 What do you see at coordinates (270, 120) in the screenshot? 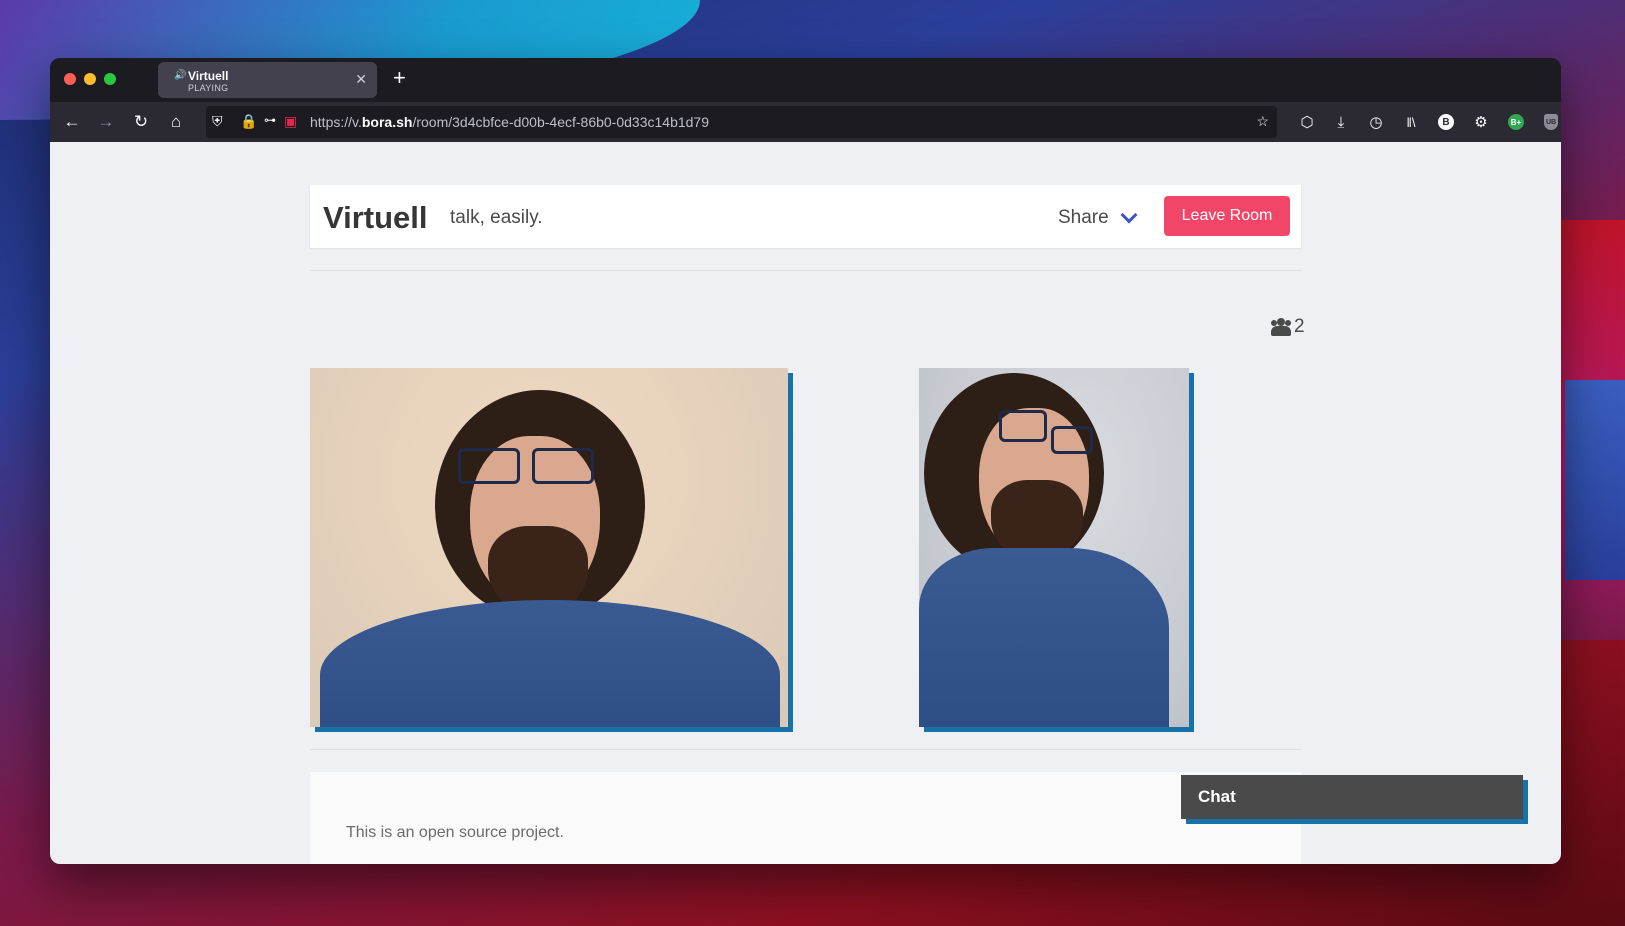
I see `permissions-icon: ⊶` at bounding box center [270, 120].